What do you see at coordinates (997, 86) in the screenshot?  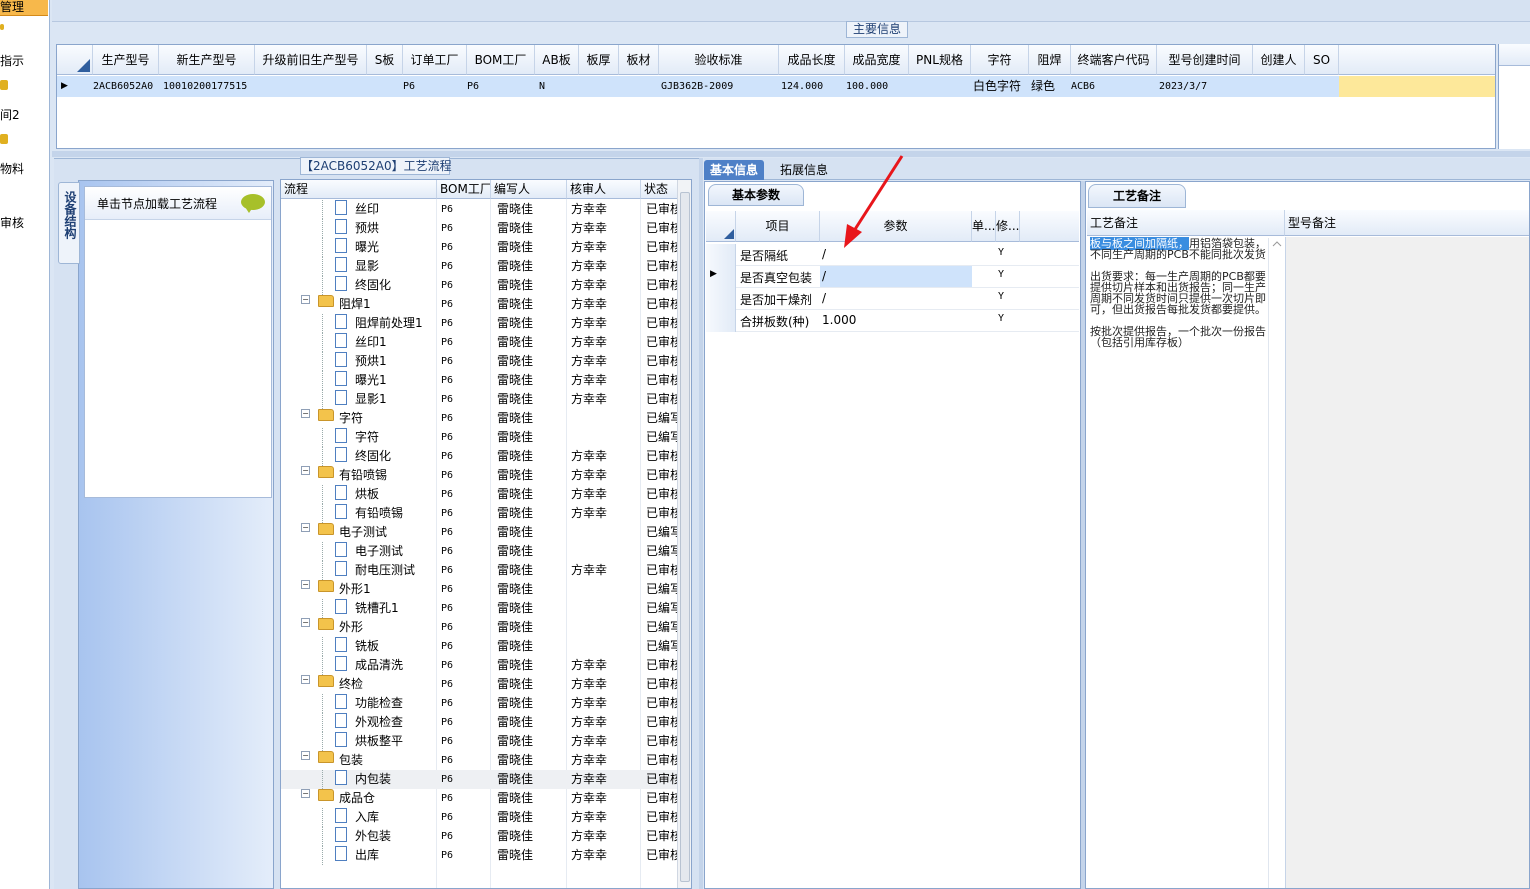 I see `cell-character: 白色字符` at bounding box center [997, 86].